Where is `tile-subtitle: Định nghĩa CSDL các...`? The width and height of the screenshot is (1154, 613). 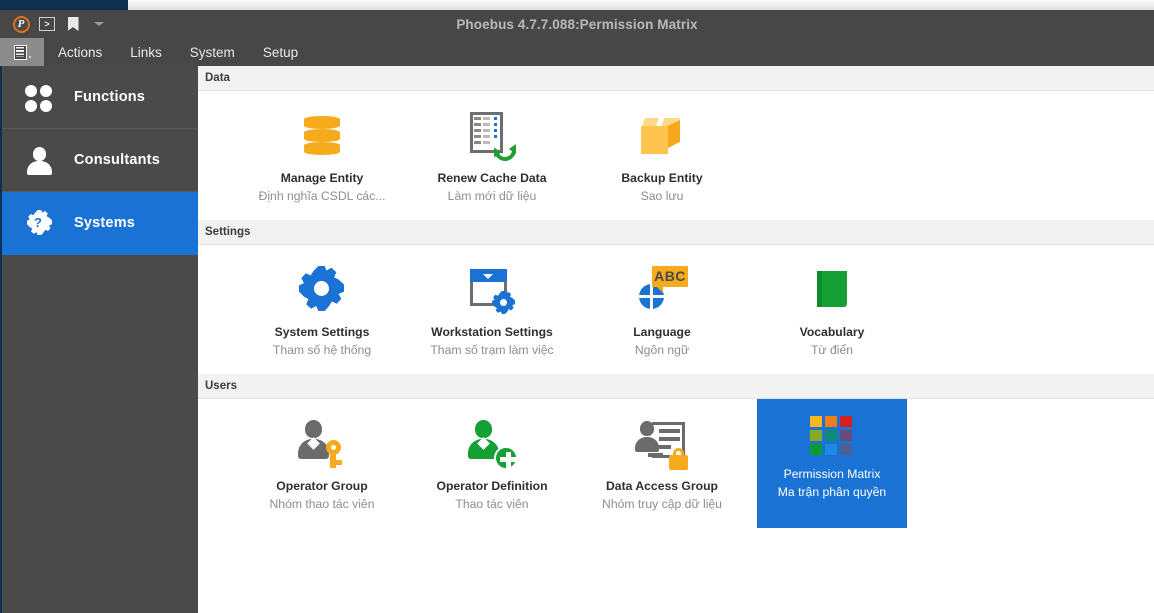 tile-subtitle: Định nghĩa CSDL các... is located at coordinates (322, 196).